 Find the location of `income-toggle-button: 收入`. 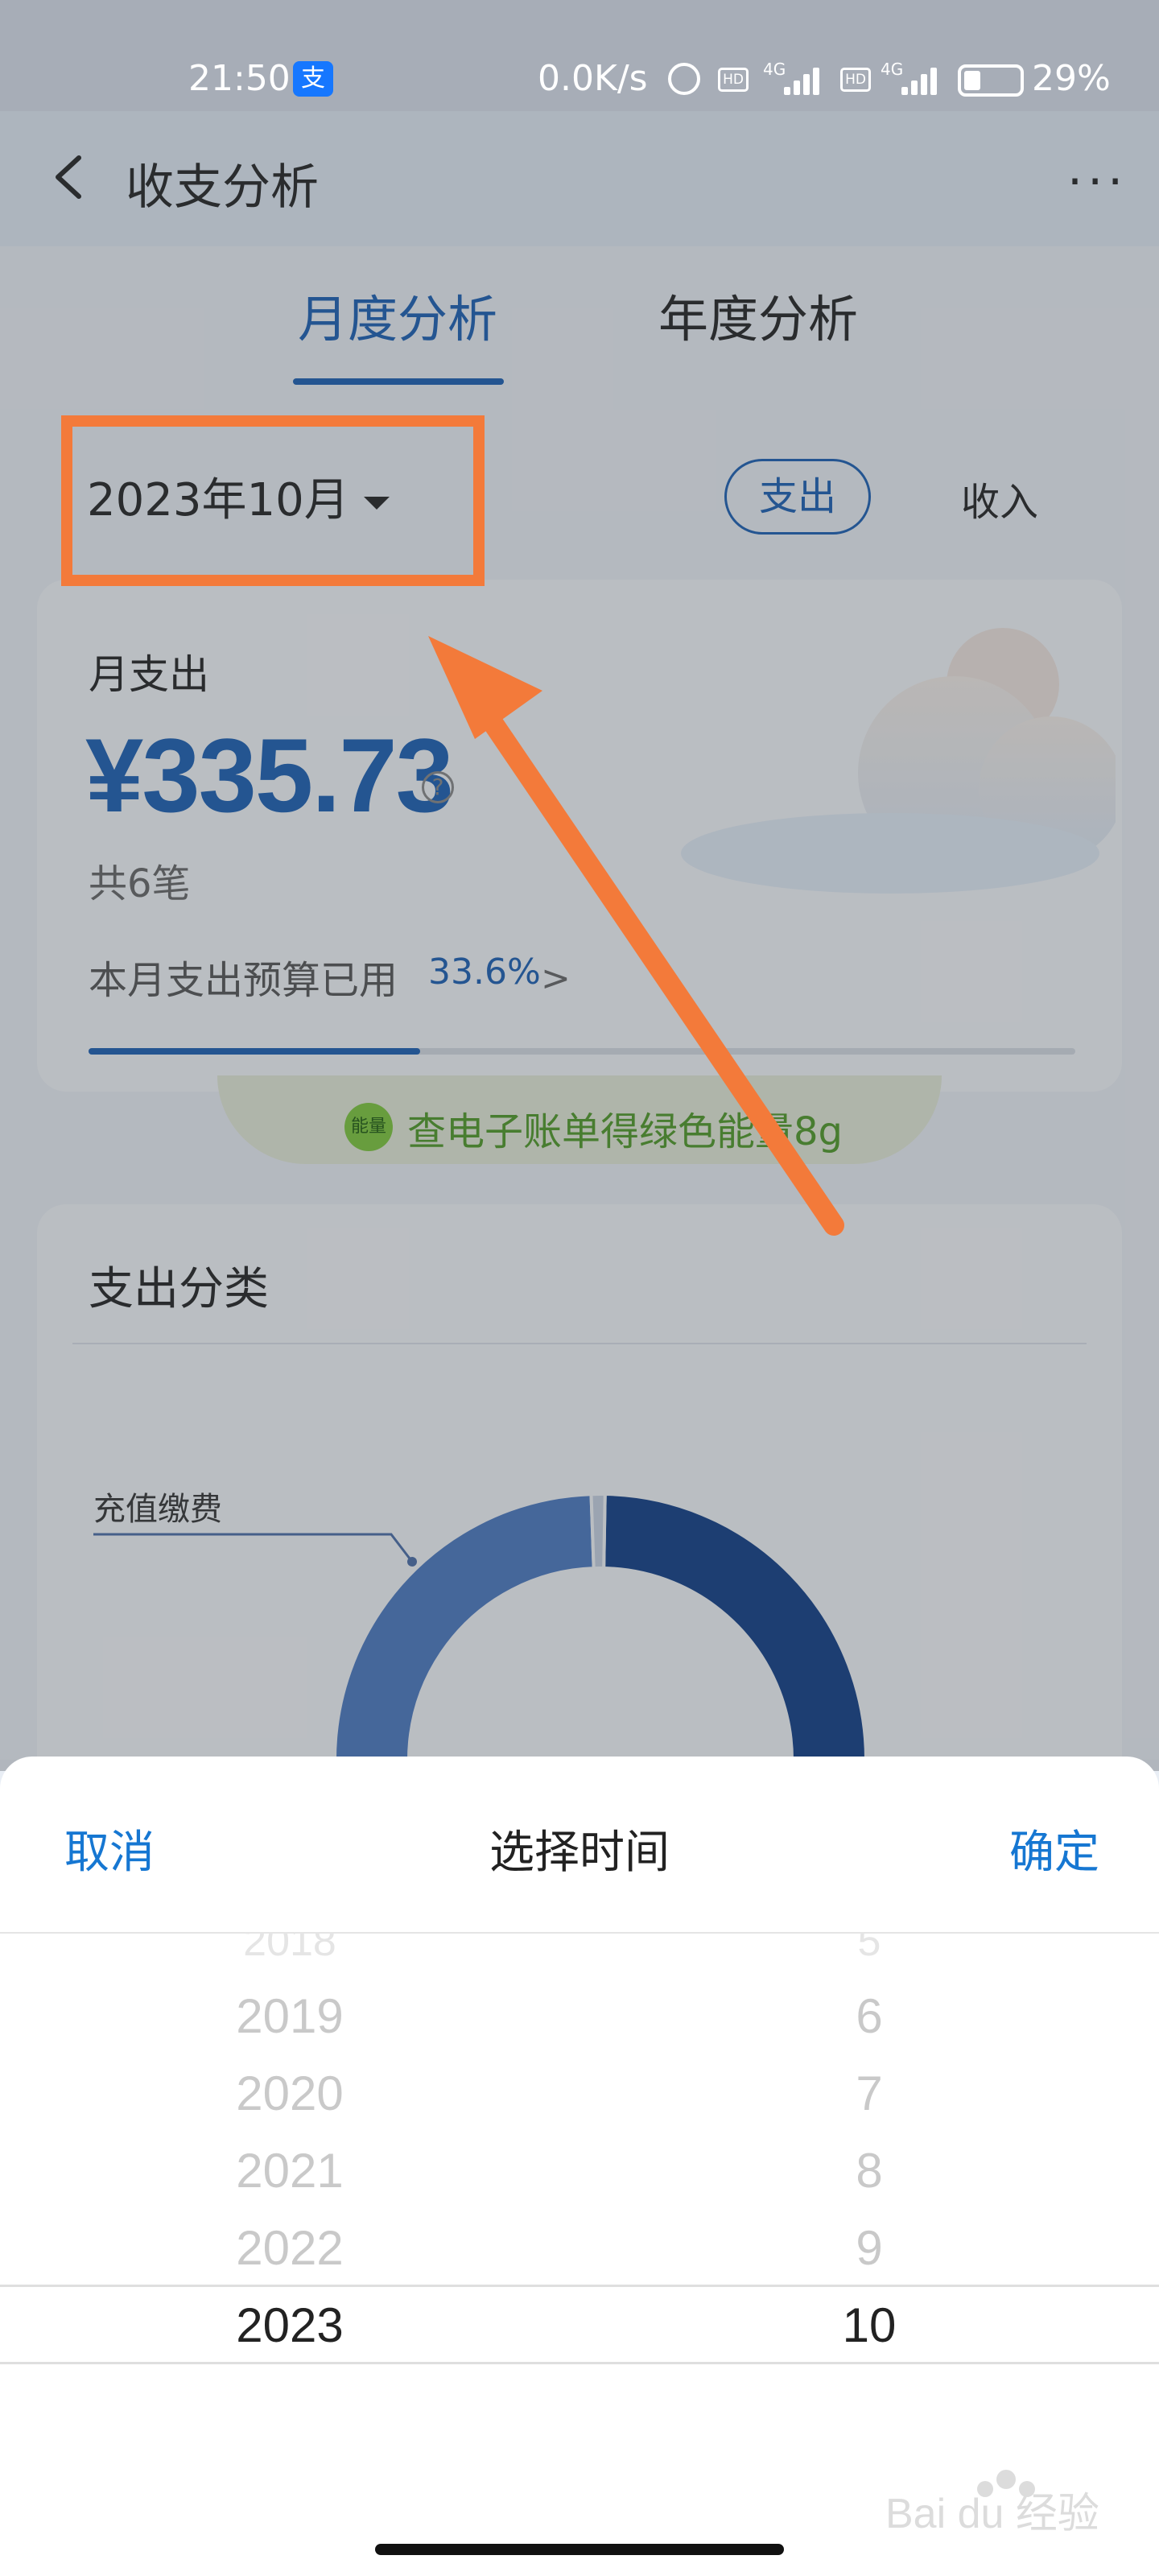

income-toggle-button: 收入 is located at coordinates (1000, 498).